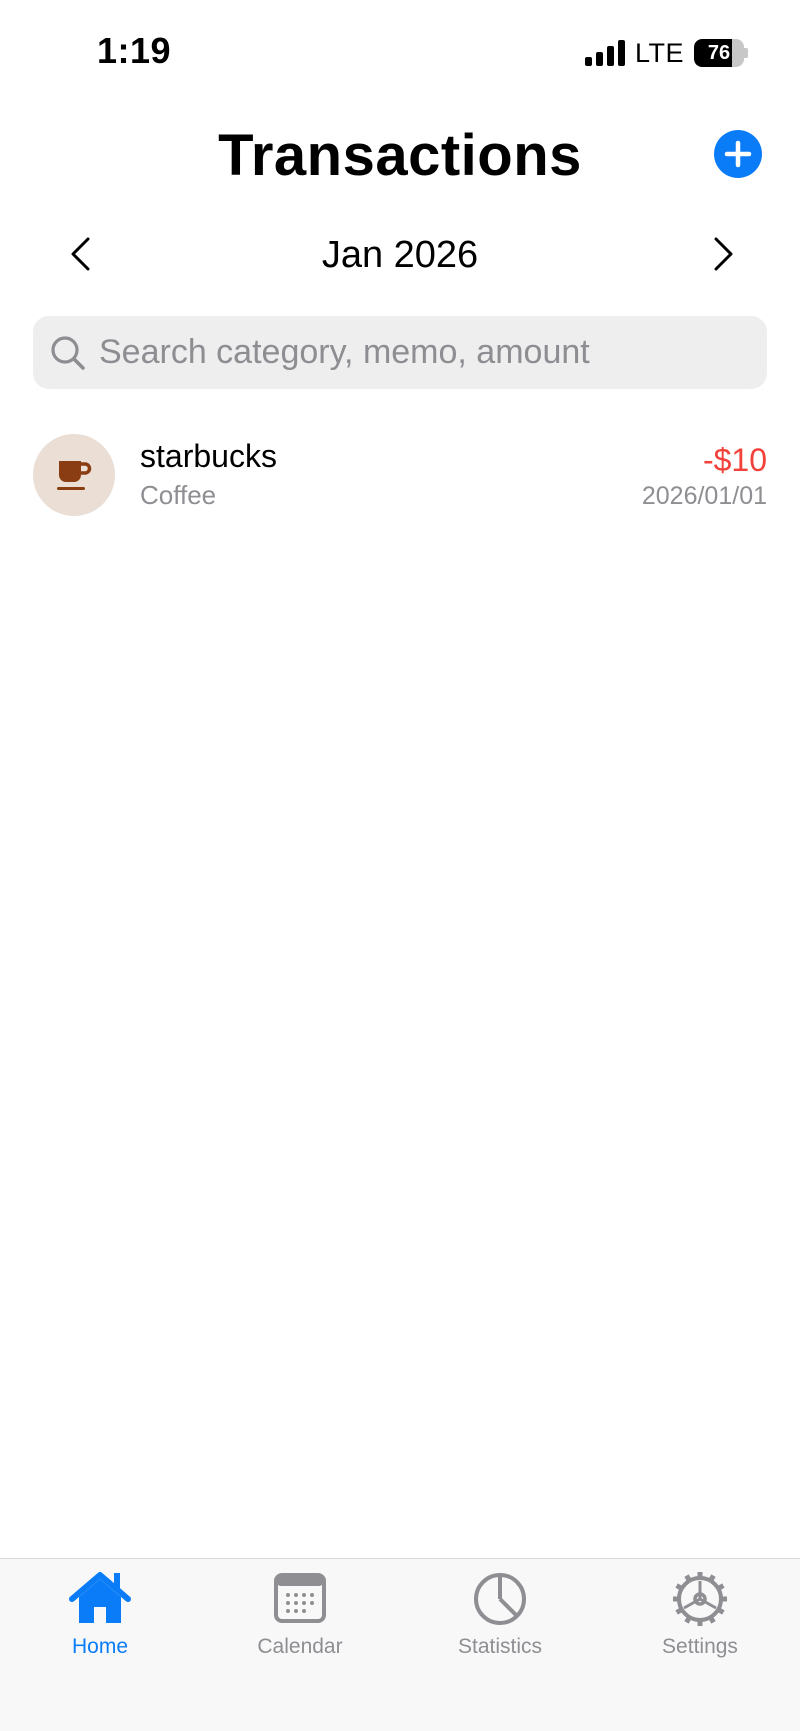 This screenshot has width=800, height=1731. Describe the element at coordinates (604, 53) in the screenshot. I see `cellular-signal-icon` at that location.